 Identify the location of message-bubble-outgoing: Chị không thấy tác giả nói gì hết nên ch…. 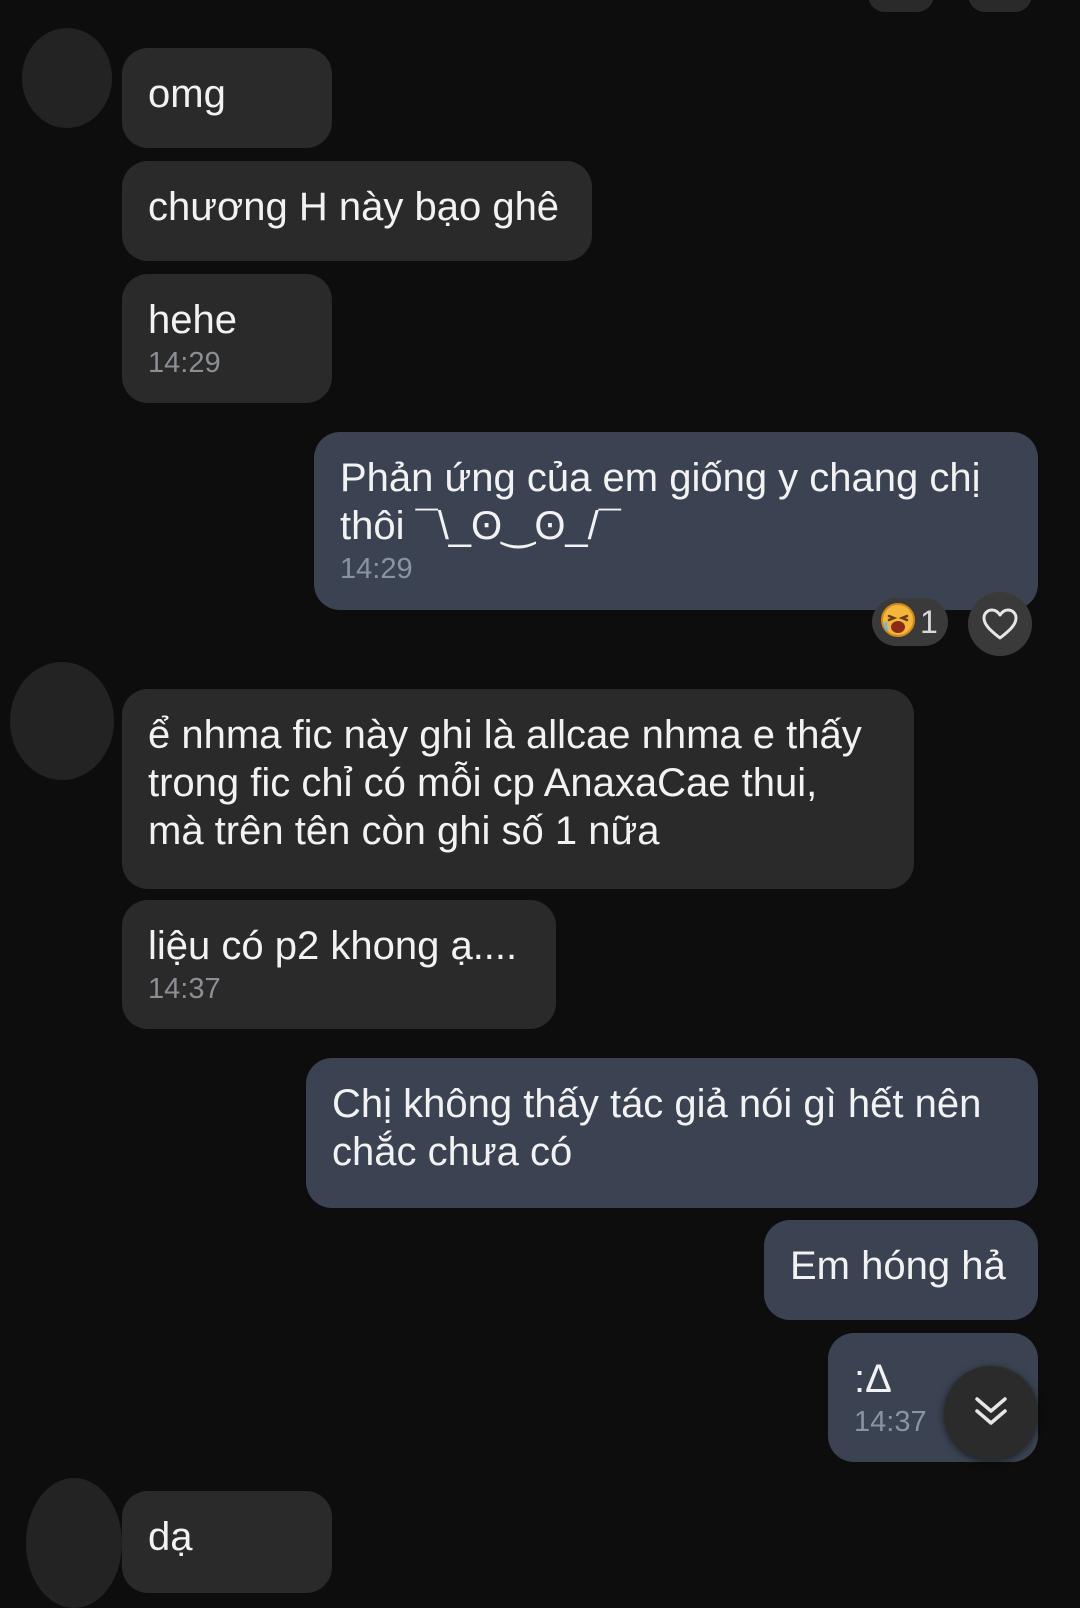
(672, 1133).